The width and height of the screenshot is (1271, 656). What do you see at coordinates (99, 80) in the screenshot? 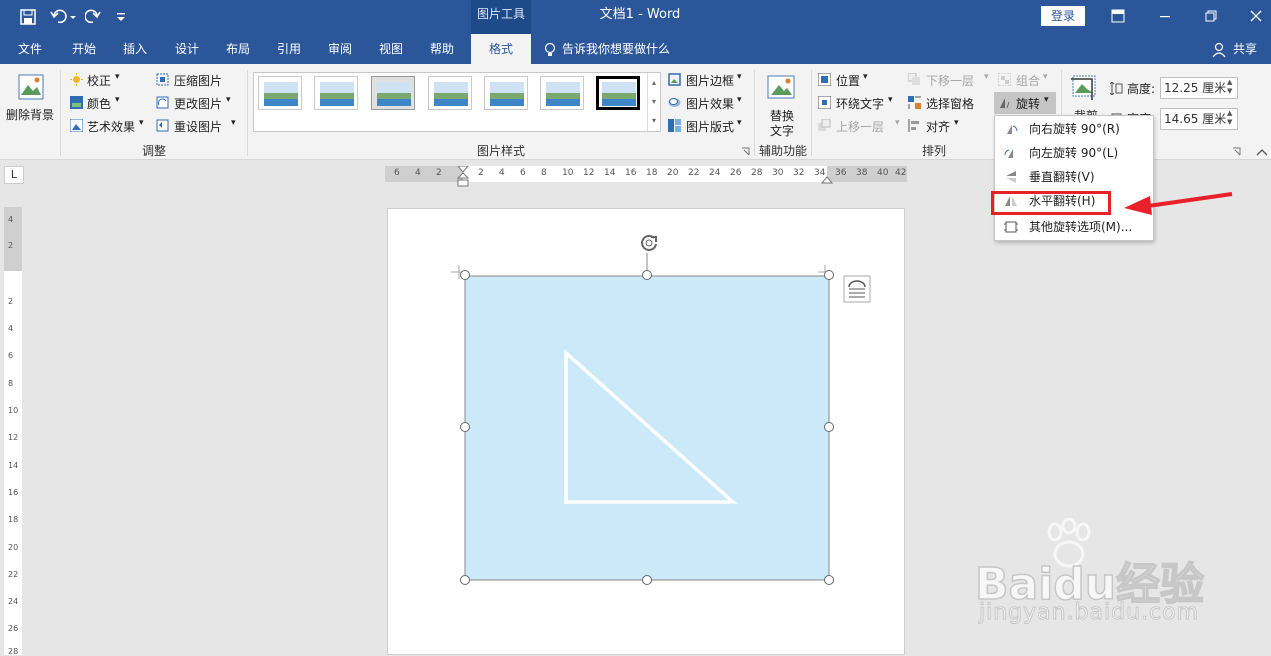
I see `corrections-button: 校正` at bounding box center [99, 80].